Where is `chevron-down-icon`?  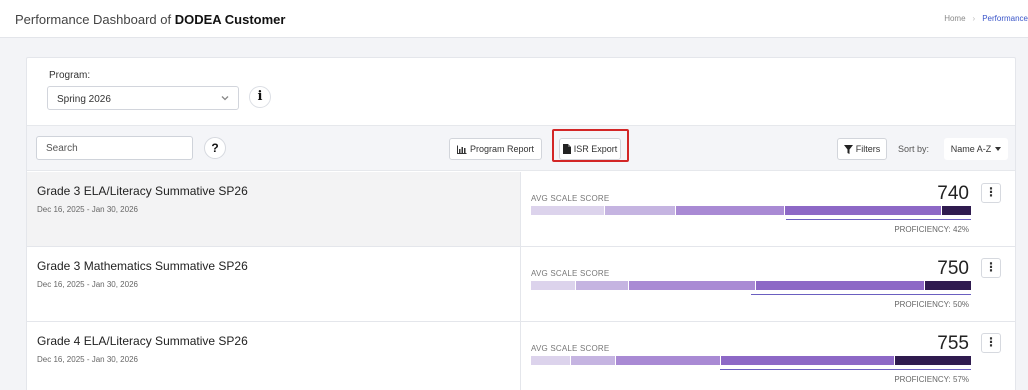
chevron-down-icon is located at coordinates (225, 98).